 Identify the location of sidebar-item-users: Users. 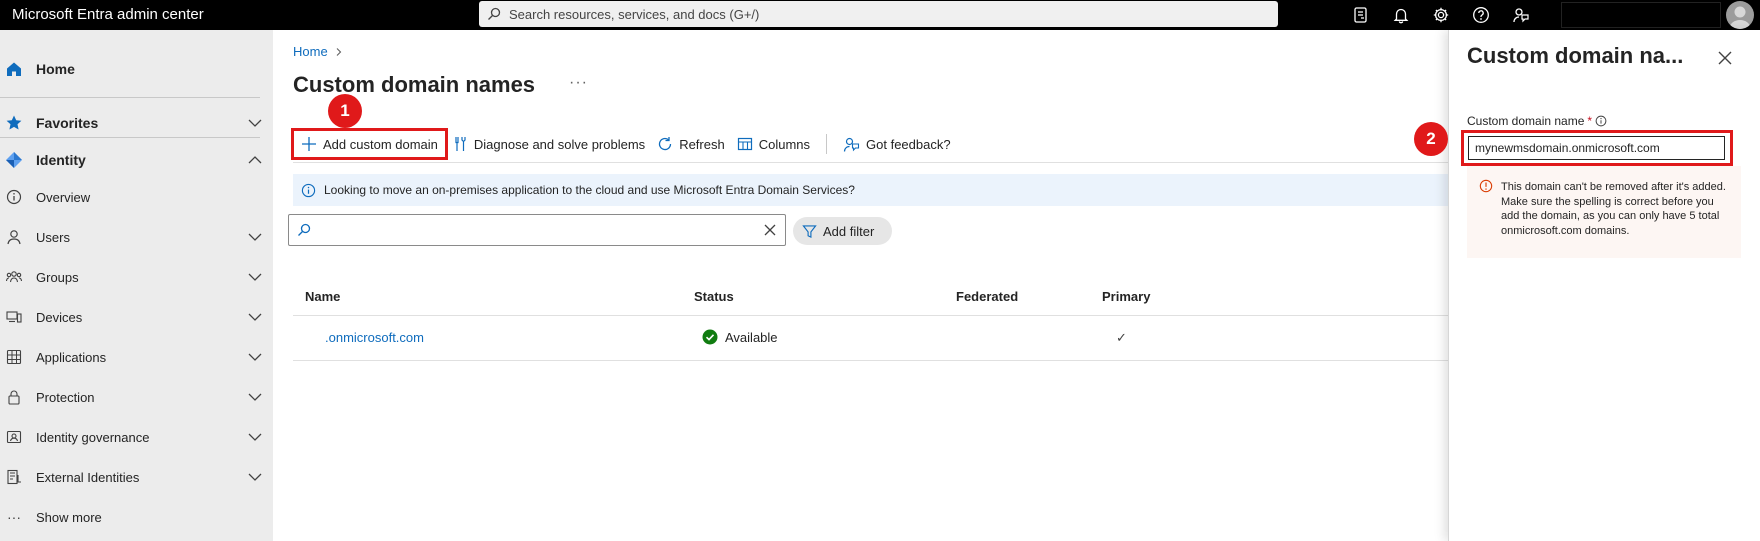
(136, 237).